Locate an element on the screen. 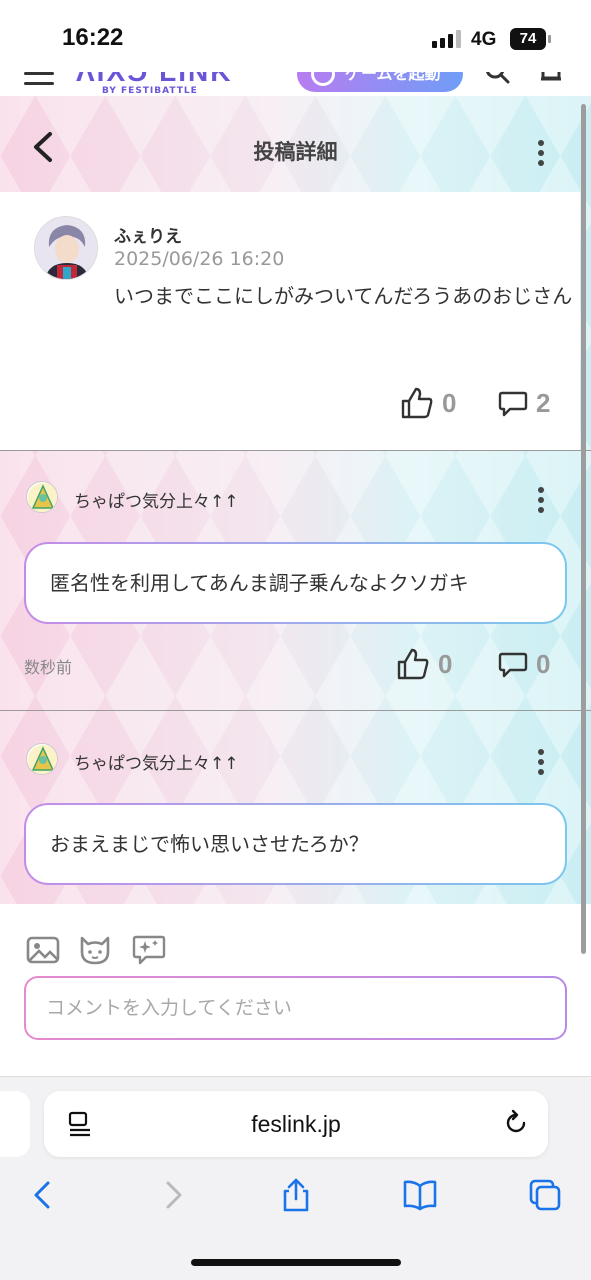 The image size is (591, 1280). previous-tab-preview is located at coordinates (15, 1124).